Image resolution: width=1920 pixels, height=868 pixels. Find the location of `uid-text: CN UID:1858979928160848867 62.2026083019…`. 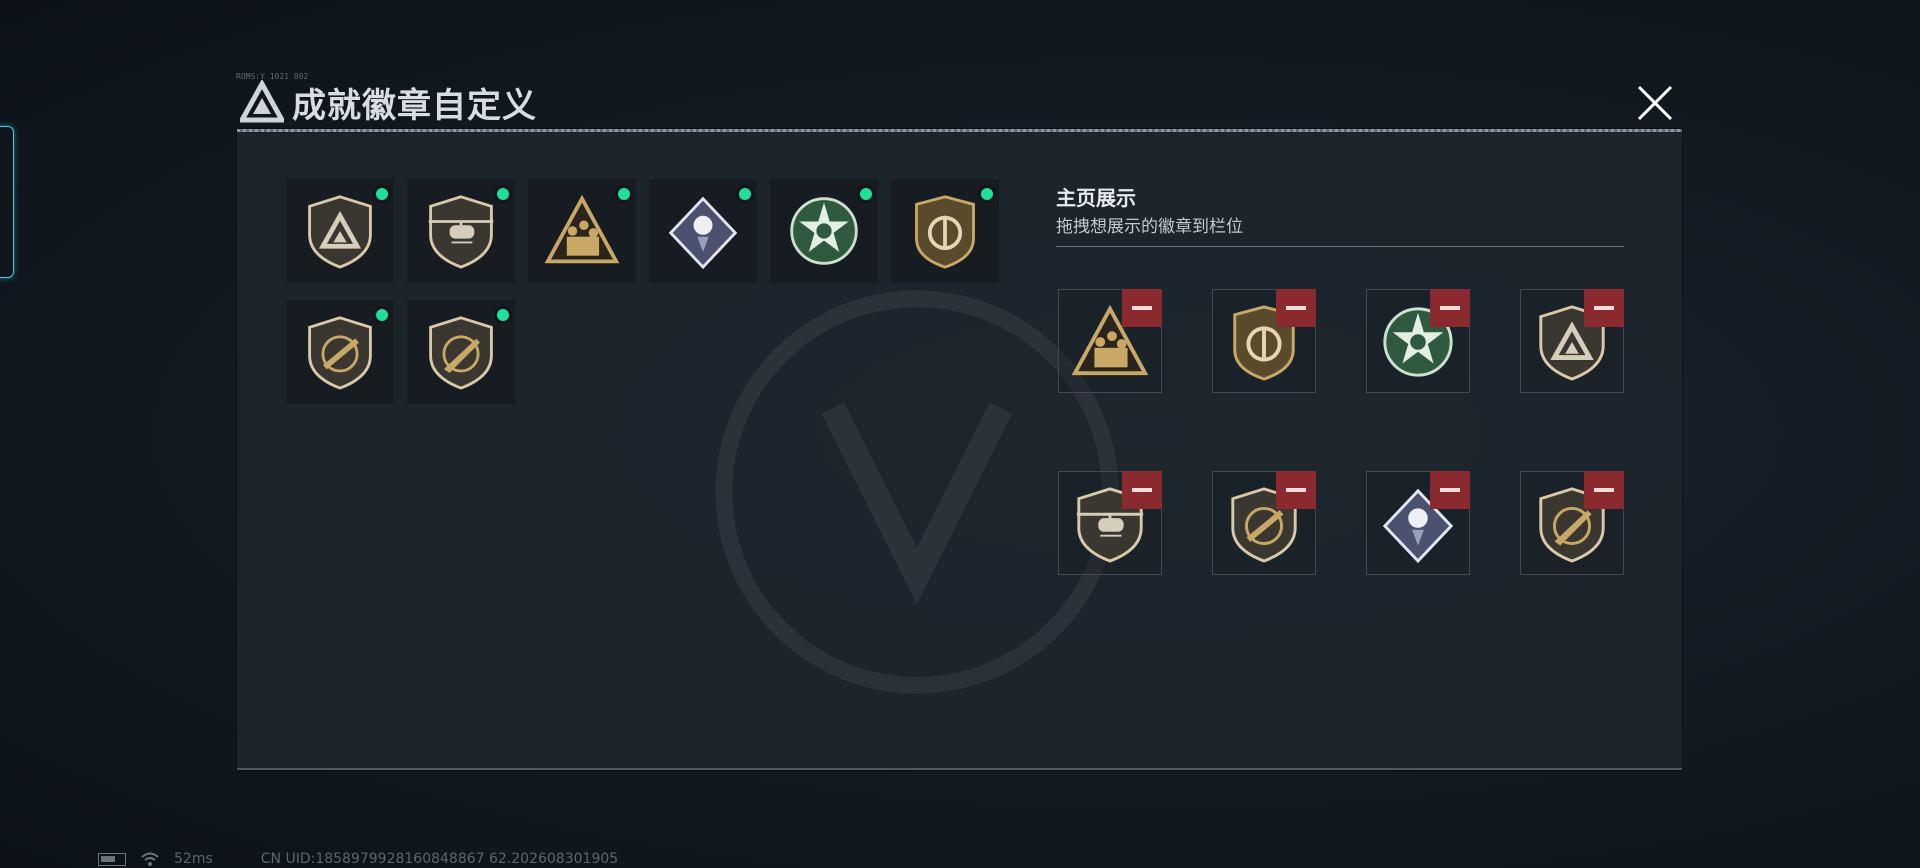

uid-text: CN UID:1858979928160848867 62.2026083019… is located at coordinates (439, 859).